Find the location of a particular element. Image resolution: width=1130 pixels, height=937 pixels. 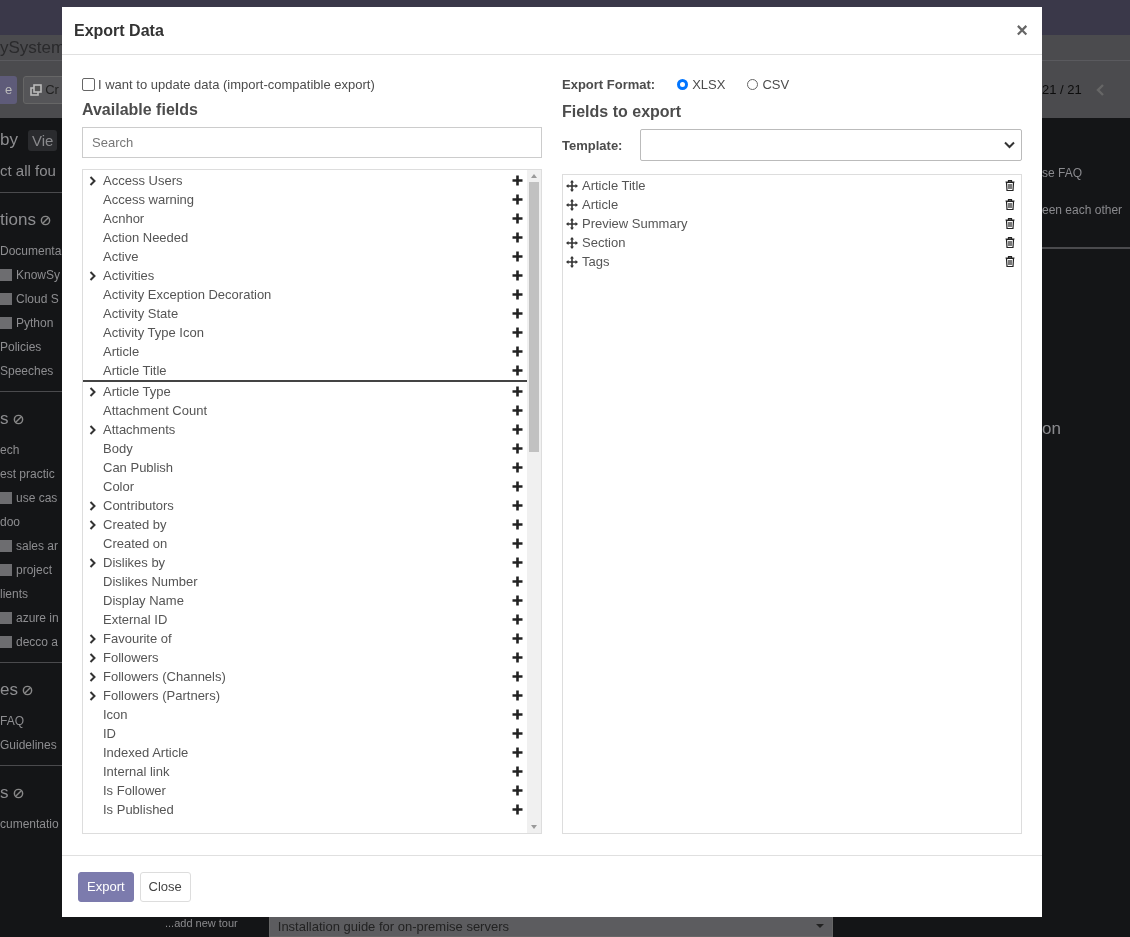

field-row: Indexed Article is located at coordinates (305, 752).